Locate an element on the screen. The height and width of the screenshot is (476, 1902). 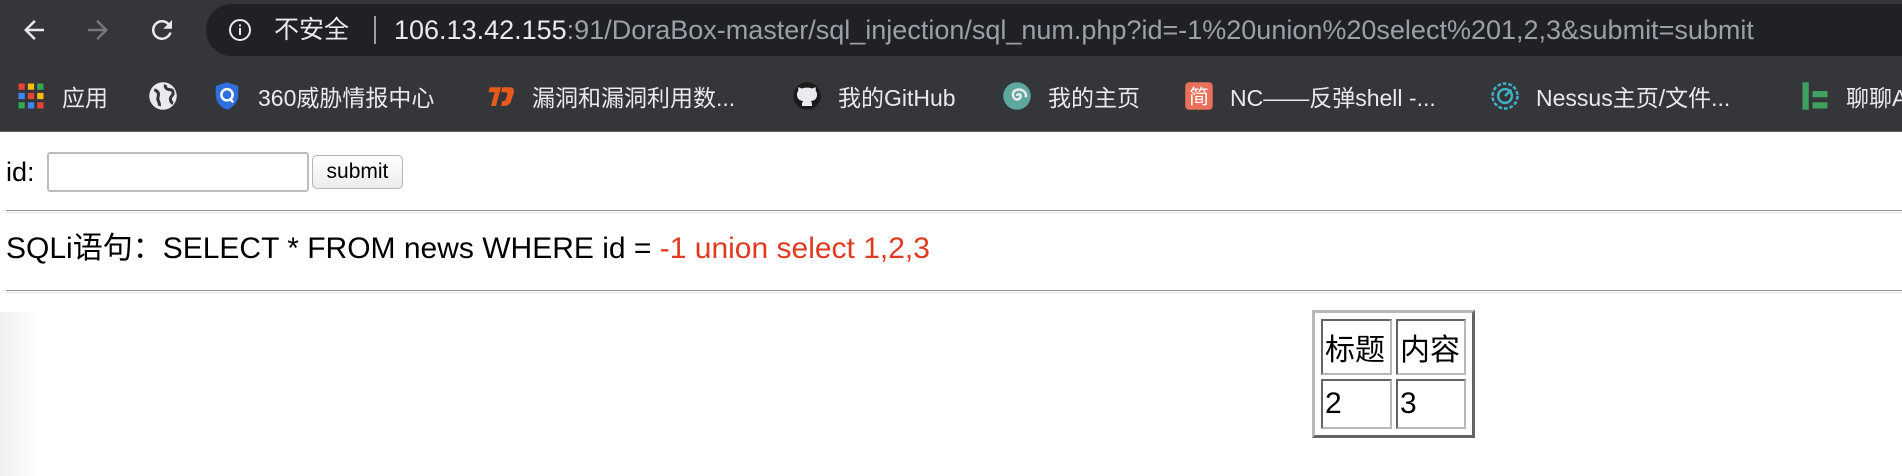
result-table: 标题 内容 2 3 is located at coordinates (1393, 374).